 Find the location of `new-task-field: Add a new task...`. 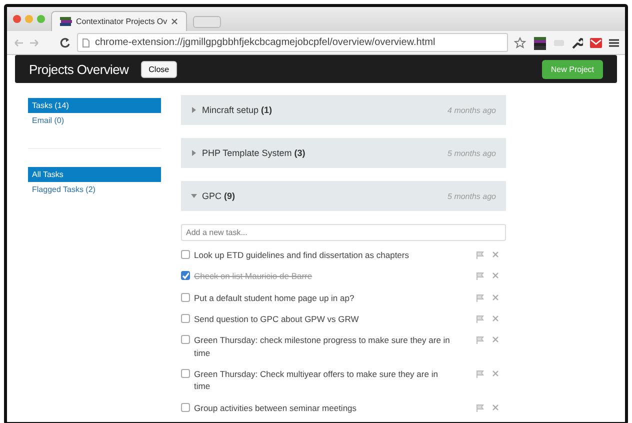

new-task-field: Add a new task... is located at coordinates (343, 232).